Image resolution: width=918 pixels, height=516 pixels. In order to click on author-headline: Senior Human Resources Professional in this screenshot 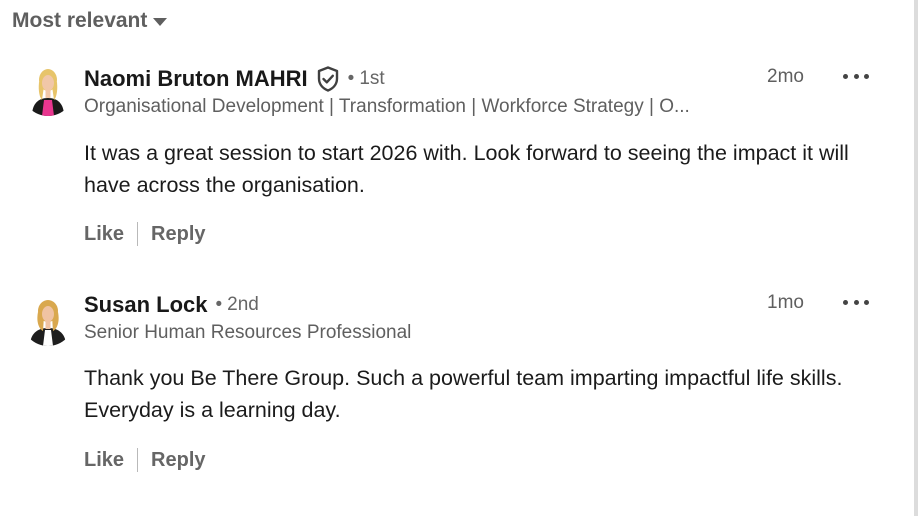, I will do `click(248, 332)`.